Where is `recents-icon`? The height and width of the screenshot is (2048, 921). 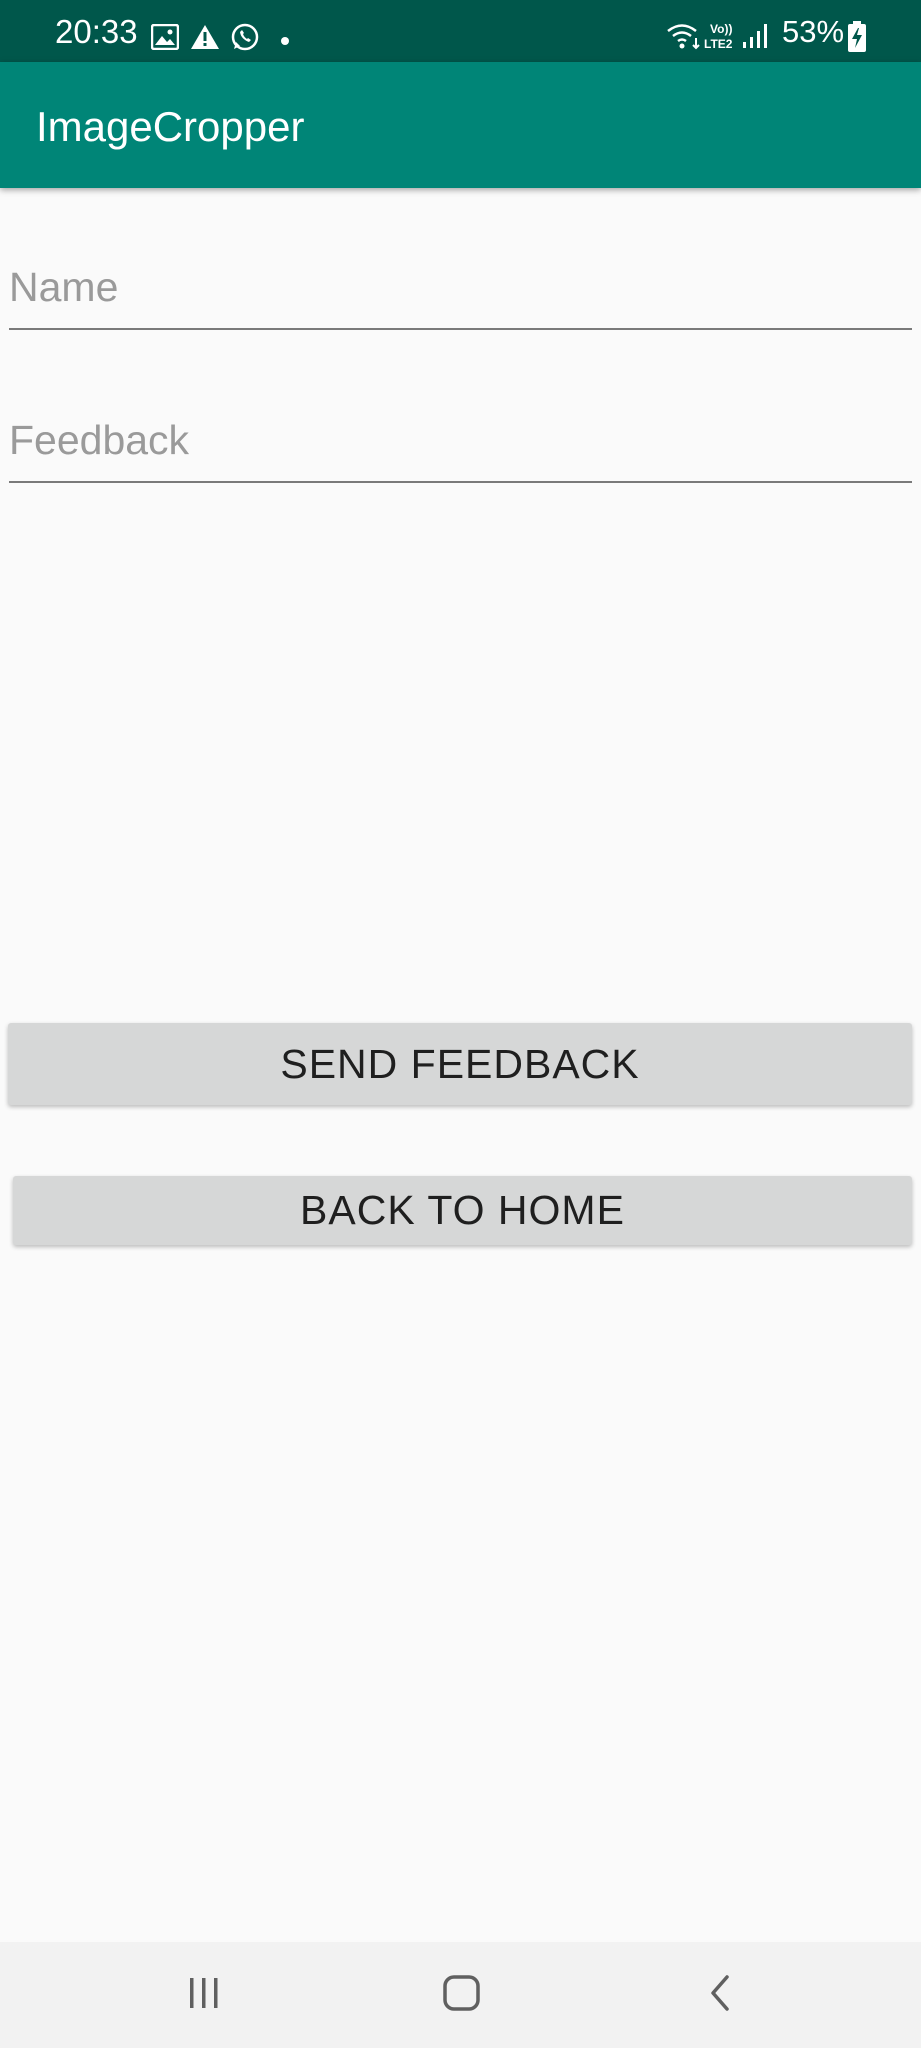 recents-icon is located at coordinates (204, 1995).